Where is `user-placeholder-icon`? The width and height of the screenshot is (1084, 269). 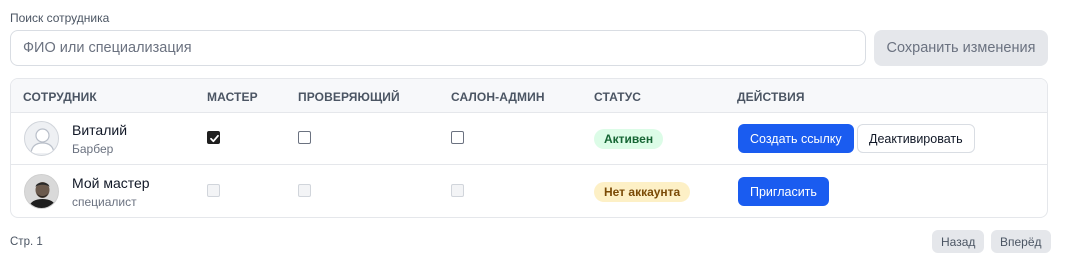 user-placeholder-icon is located at coordinates (41, 138).